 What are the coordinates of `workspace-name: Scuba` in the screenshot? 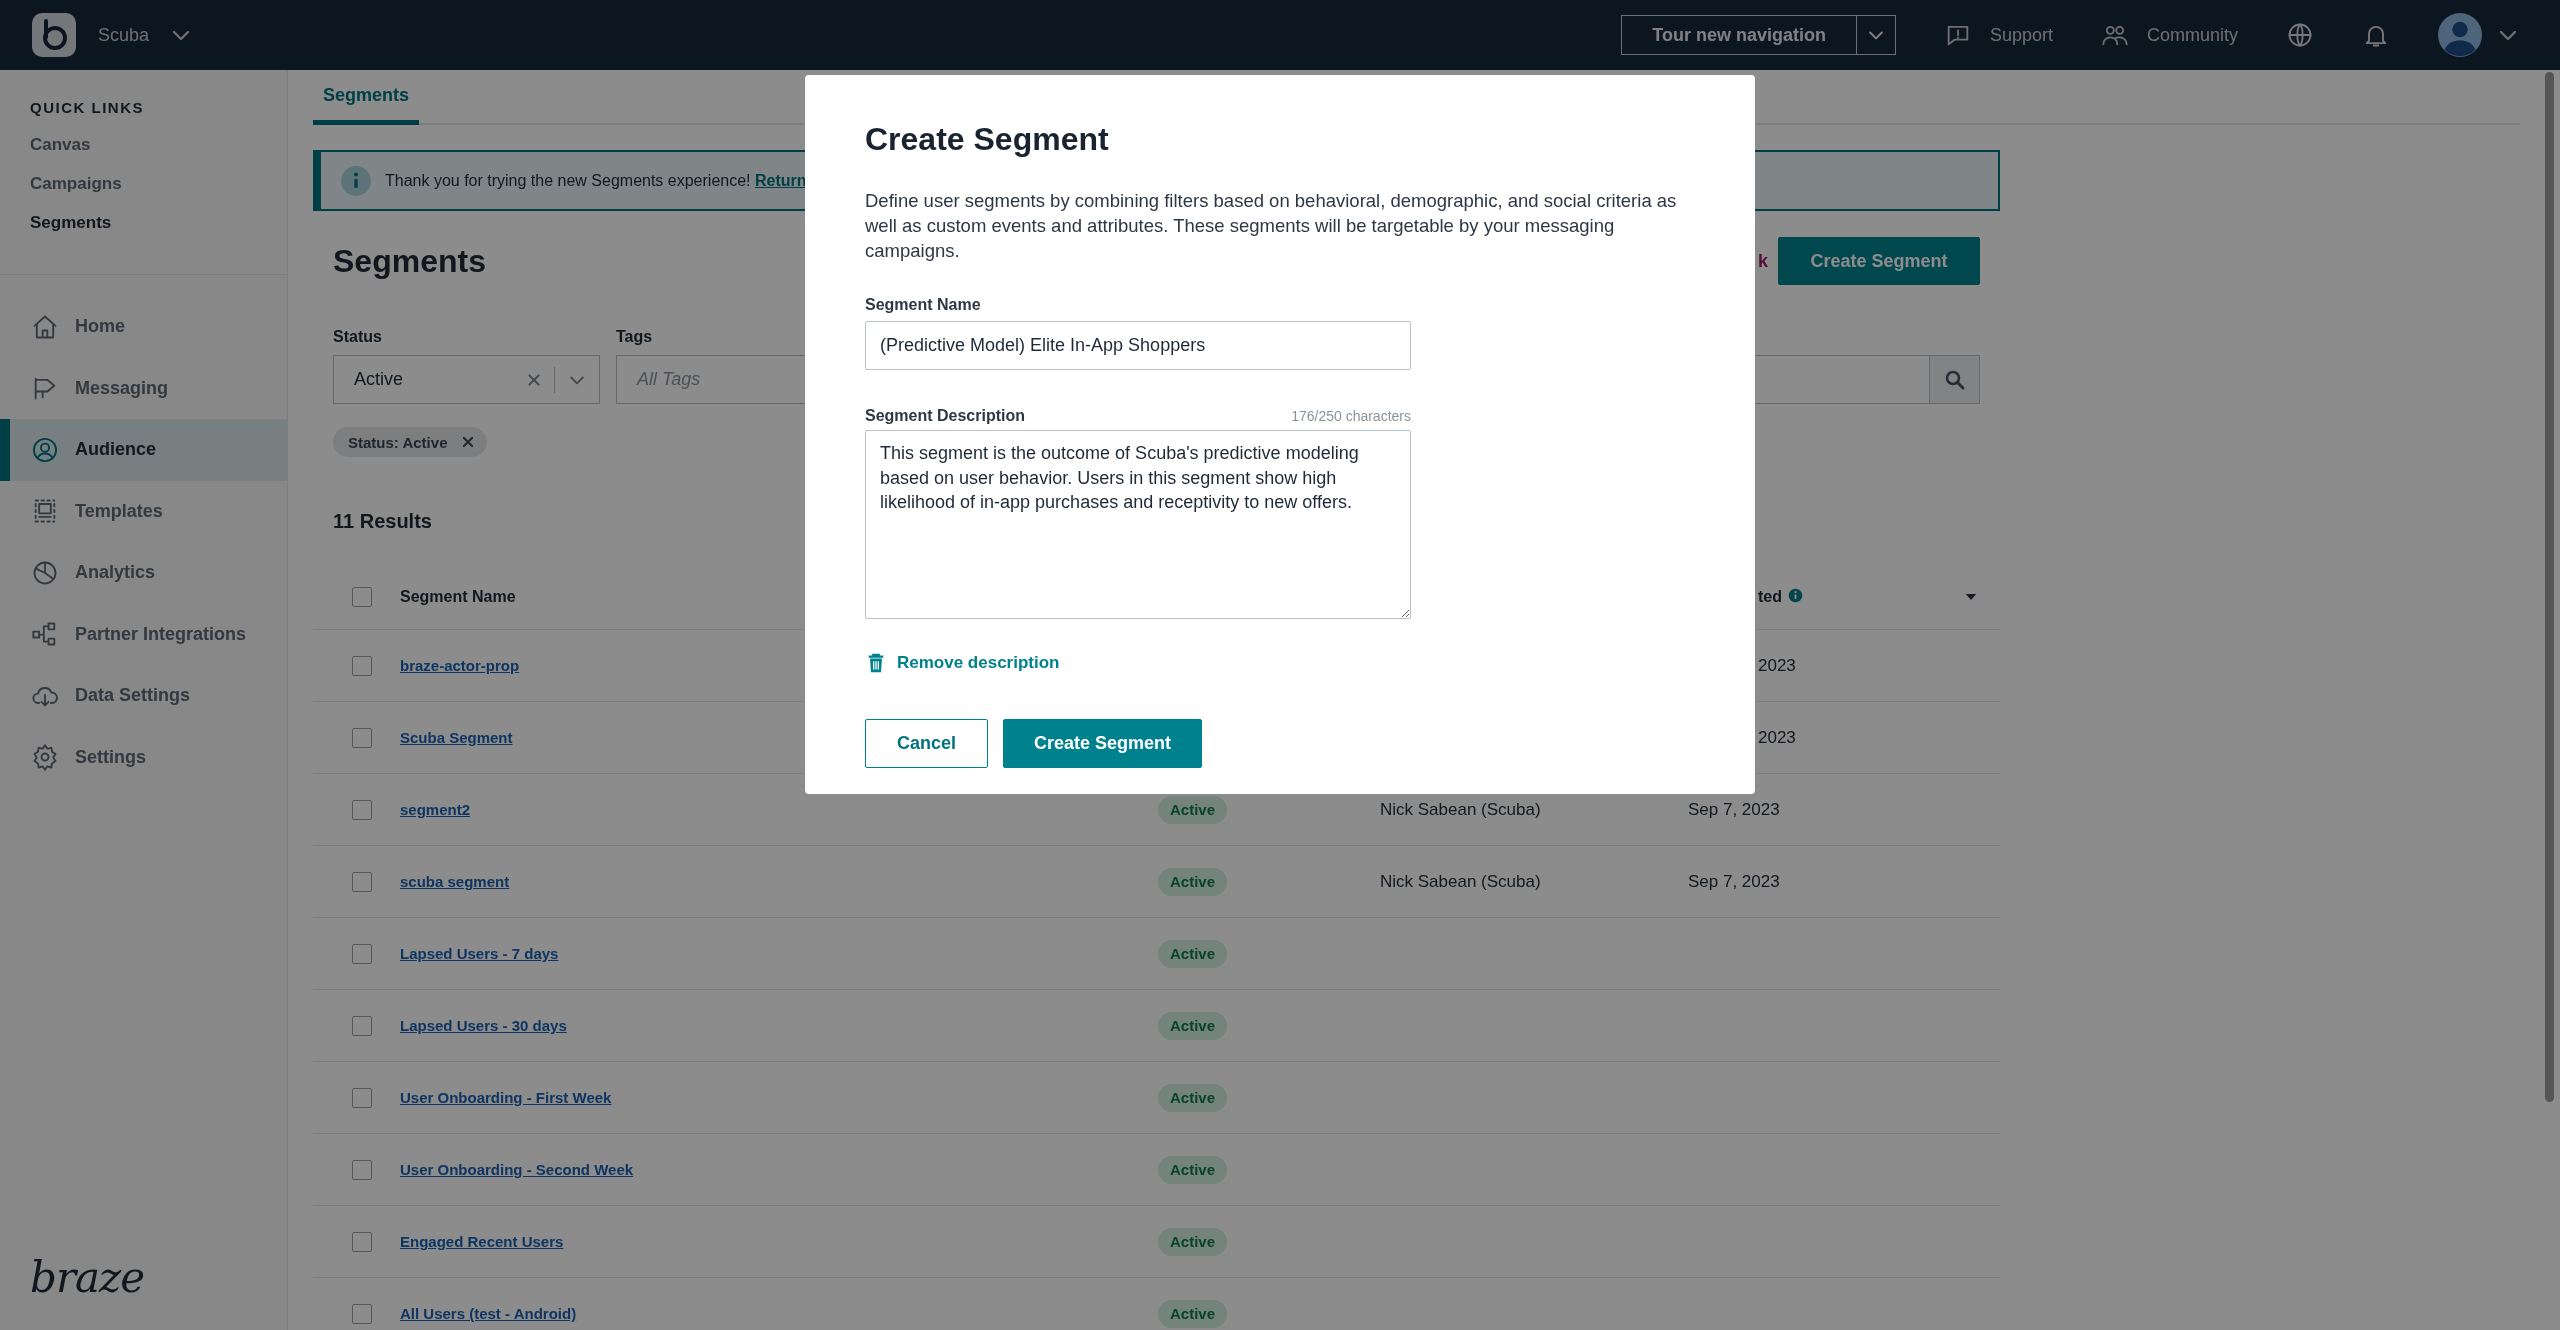 It's located at (124, 35).